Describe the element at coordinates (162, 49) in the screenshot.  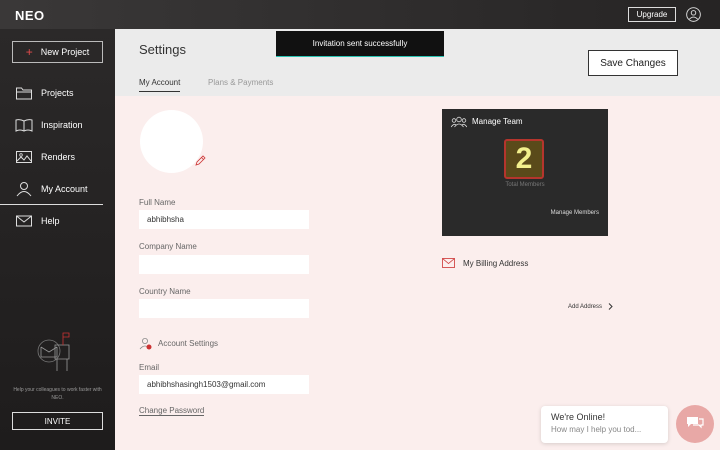
I see `page-title: Settings` at that location.